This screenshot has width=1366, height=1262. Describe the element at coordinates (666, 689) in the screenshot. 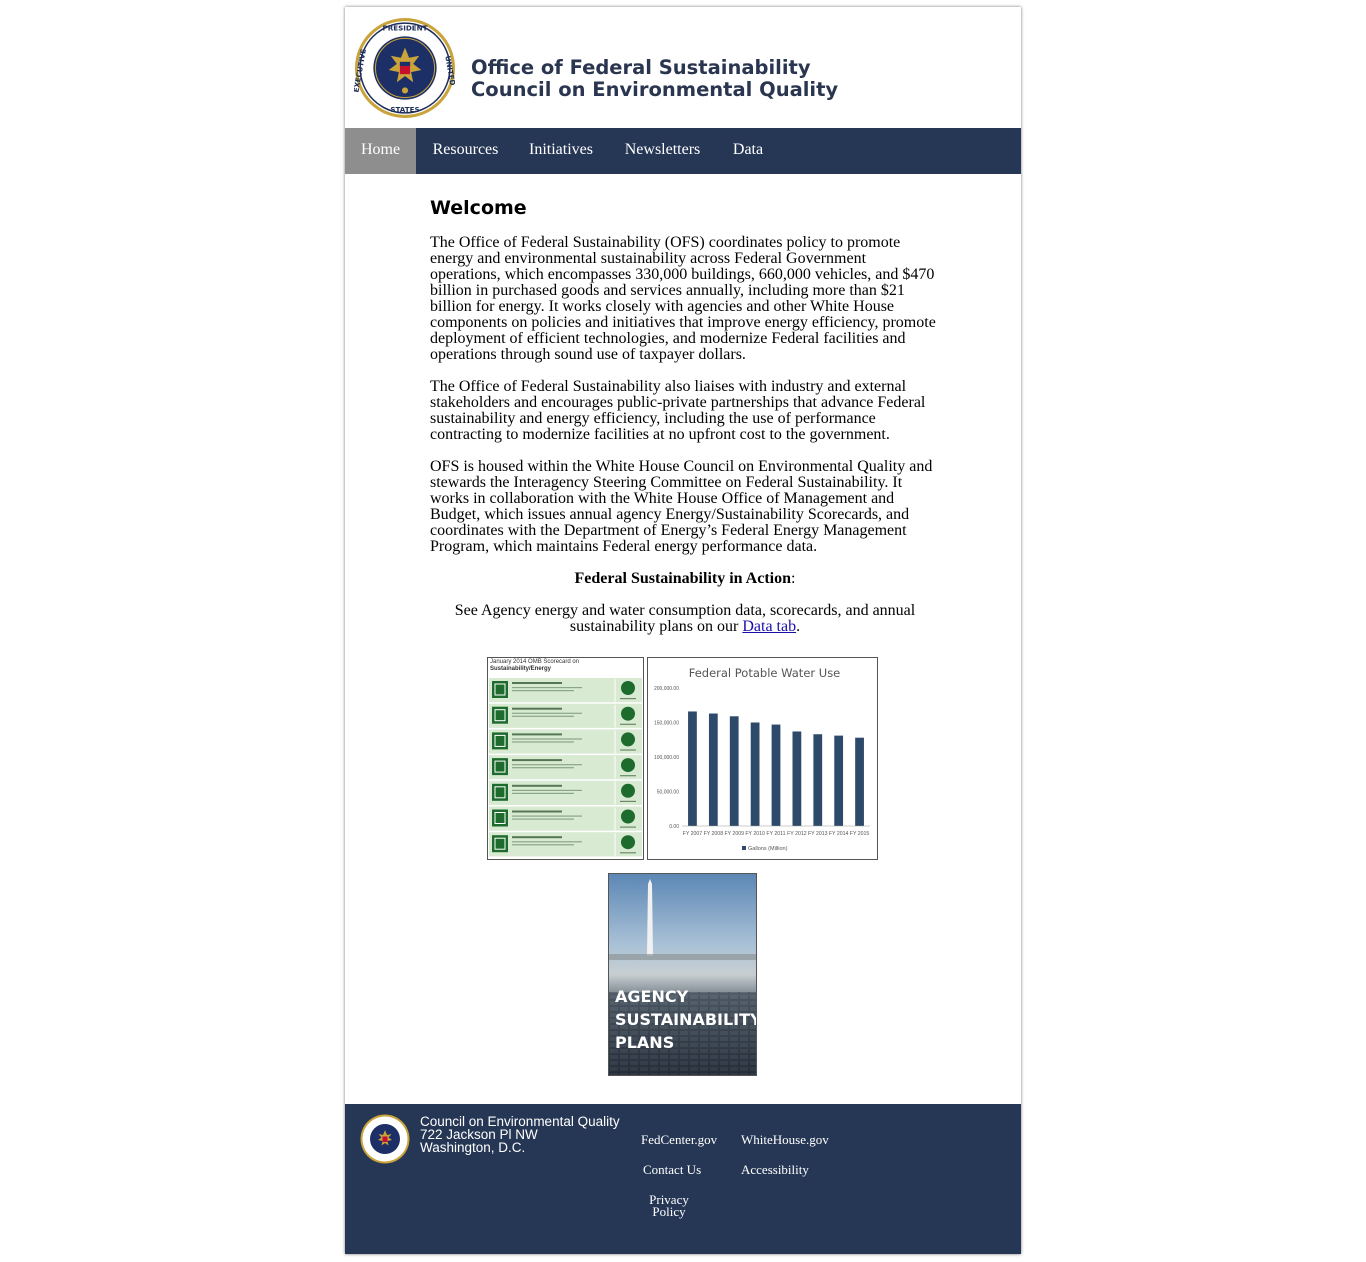

I see `y-tick-label: 200,000.00` at that location.